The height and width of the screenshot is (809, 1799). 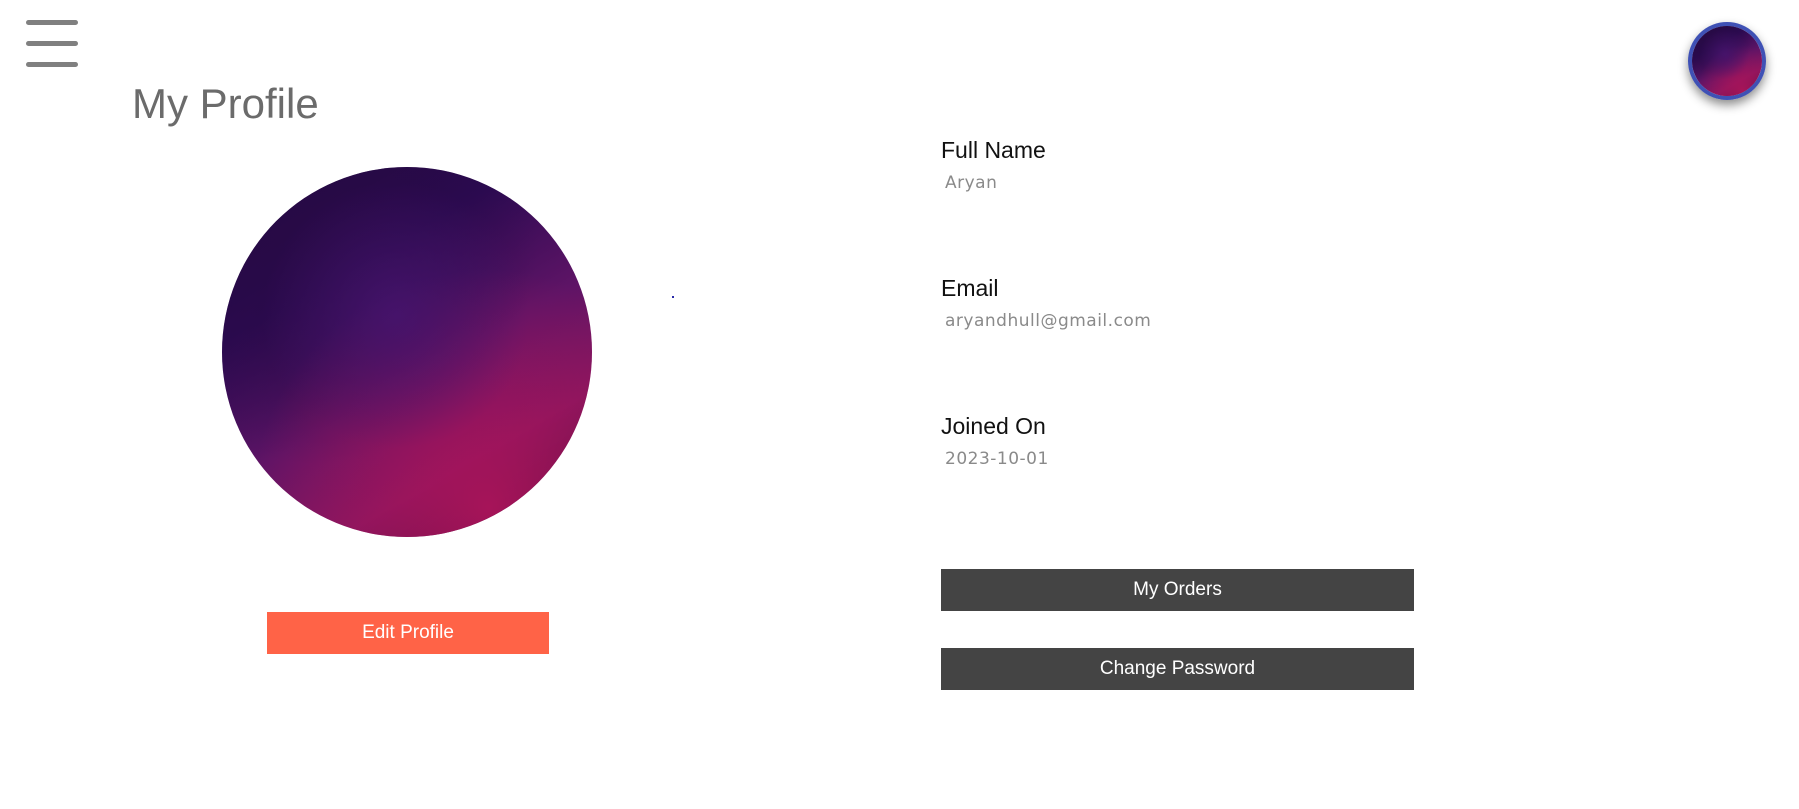 I want to click on email-field: Email aryandhull@gmail.com, so click(x=1046, y=303).